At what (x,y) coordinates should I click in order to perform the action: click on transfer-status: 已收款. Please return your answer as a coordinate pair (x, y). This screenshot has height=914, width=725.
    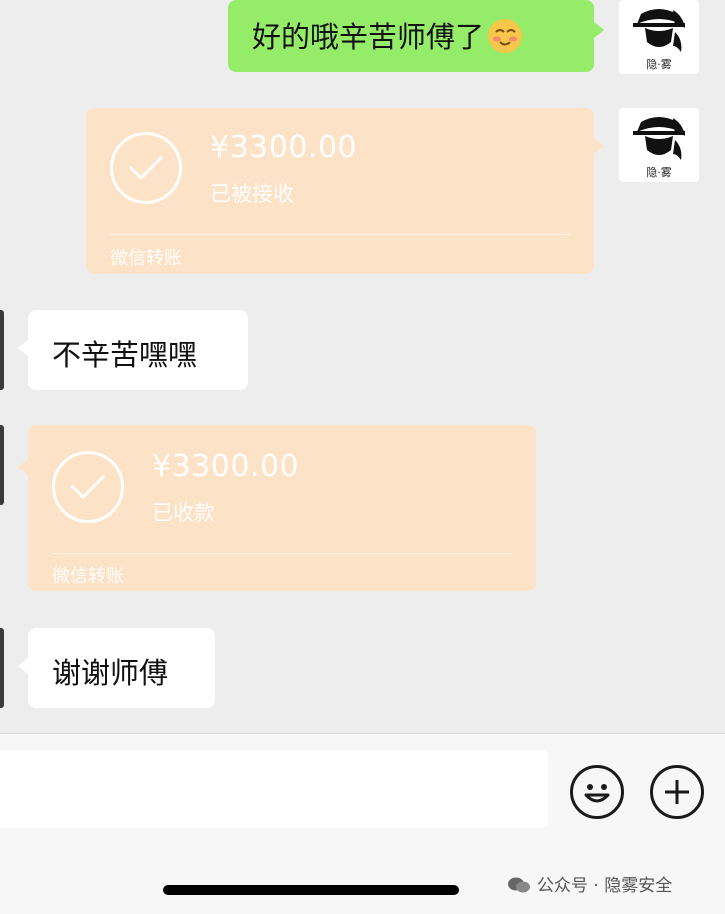
    Looking at the image, I should click on (183, 513).